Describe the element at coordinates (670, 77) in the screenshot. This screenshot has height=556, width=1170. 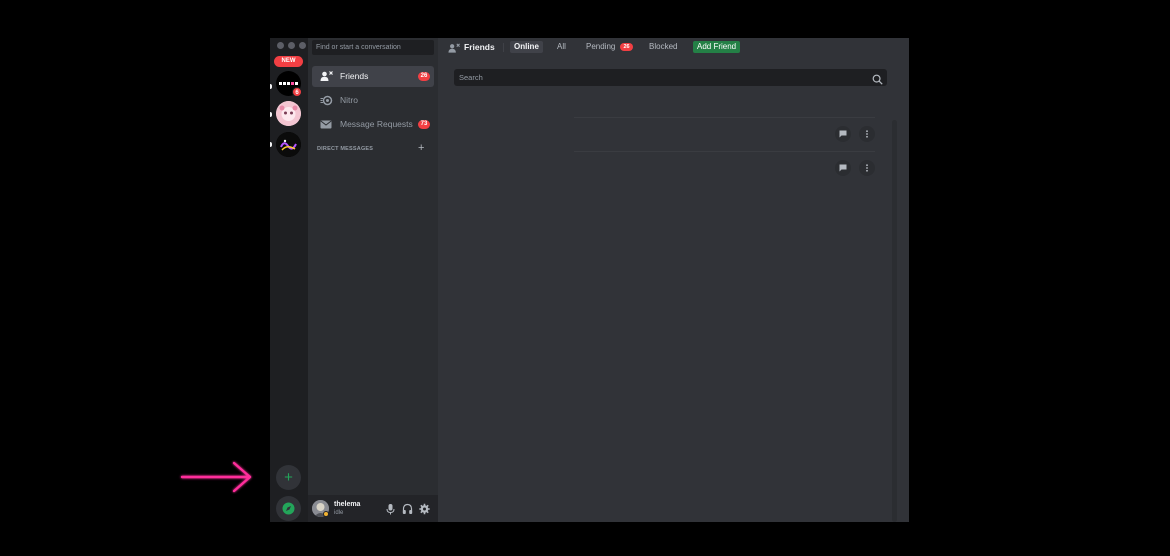
I see `friends-search-input: Search` at that location.